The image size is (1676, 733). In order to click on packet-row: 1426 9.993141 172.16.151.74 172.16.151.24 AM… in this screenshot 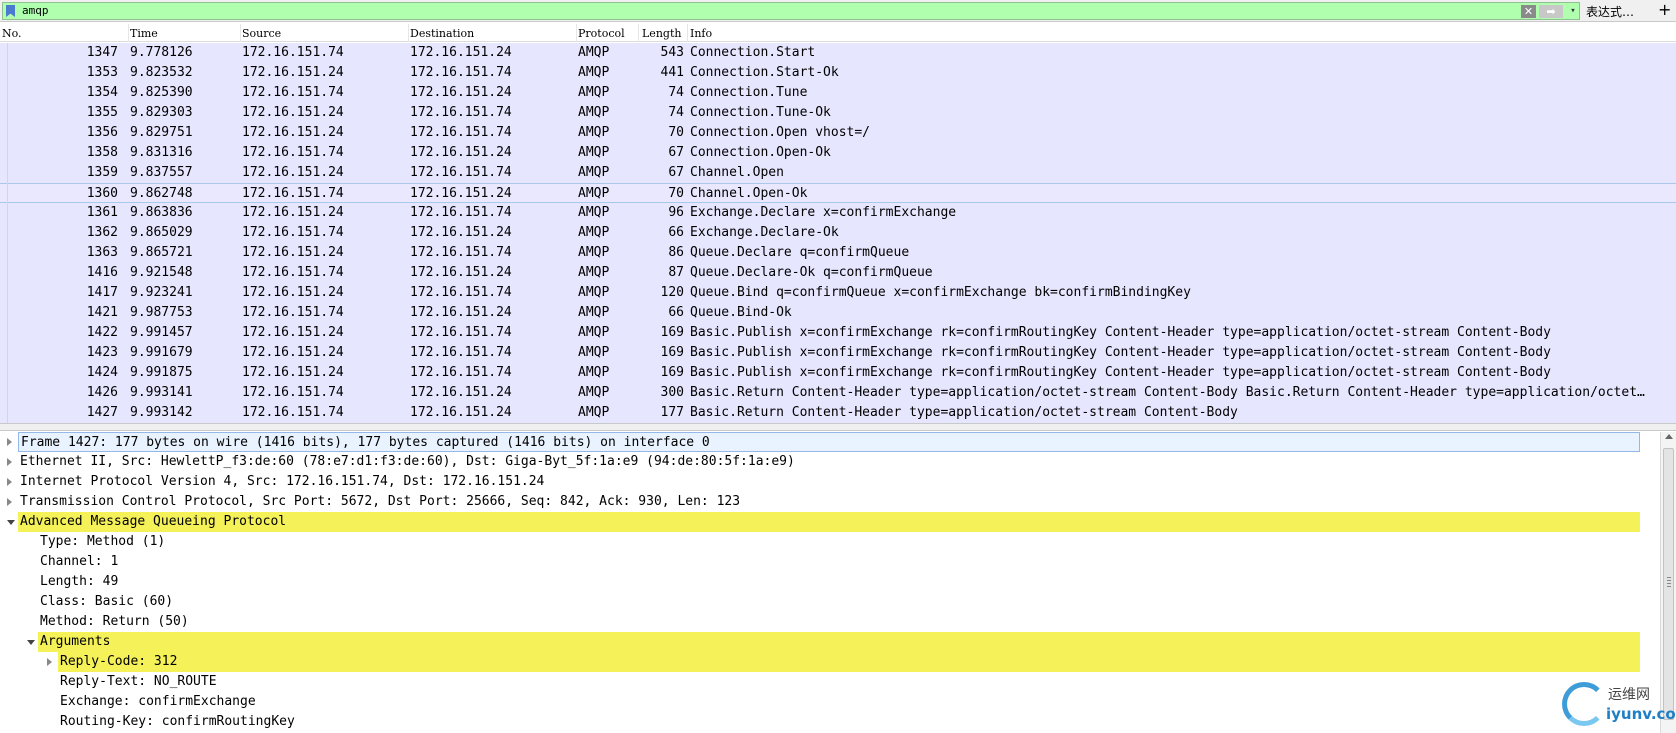, I will do `click(838, 393)`.